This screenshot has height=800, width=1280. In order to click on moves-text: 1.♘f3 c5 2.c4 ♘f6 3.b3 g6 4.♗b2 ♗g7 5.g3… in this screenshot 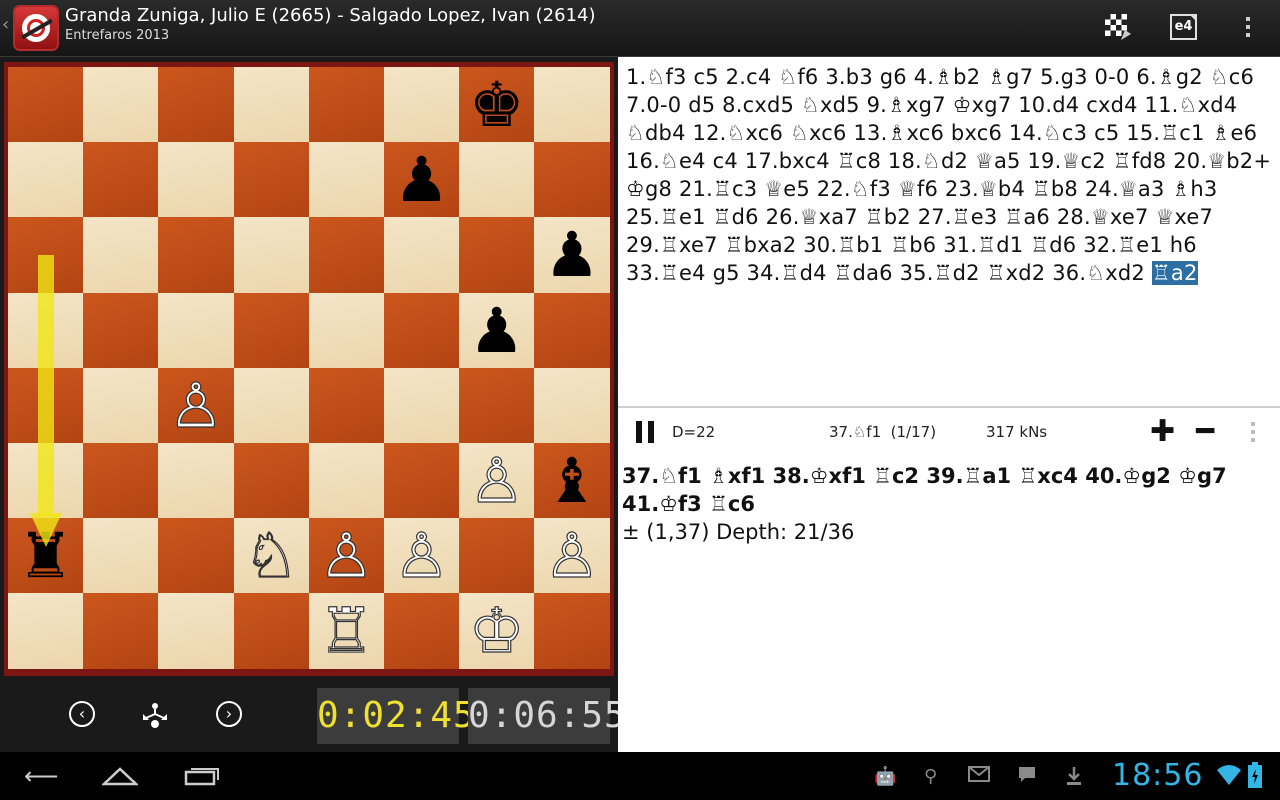, I will do `click(948, 175)`.